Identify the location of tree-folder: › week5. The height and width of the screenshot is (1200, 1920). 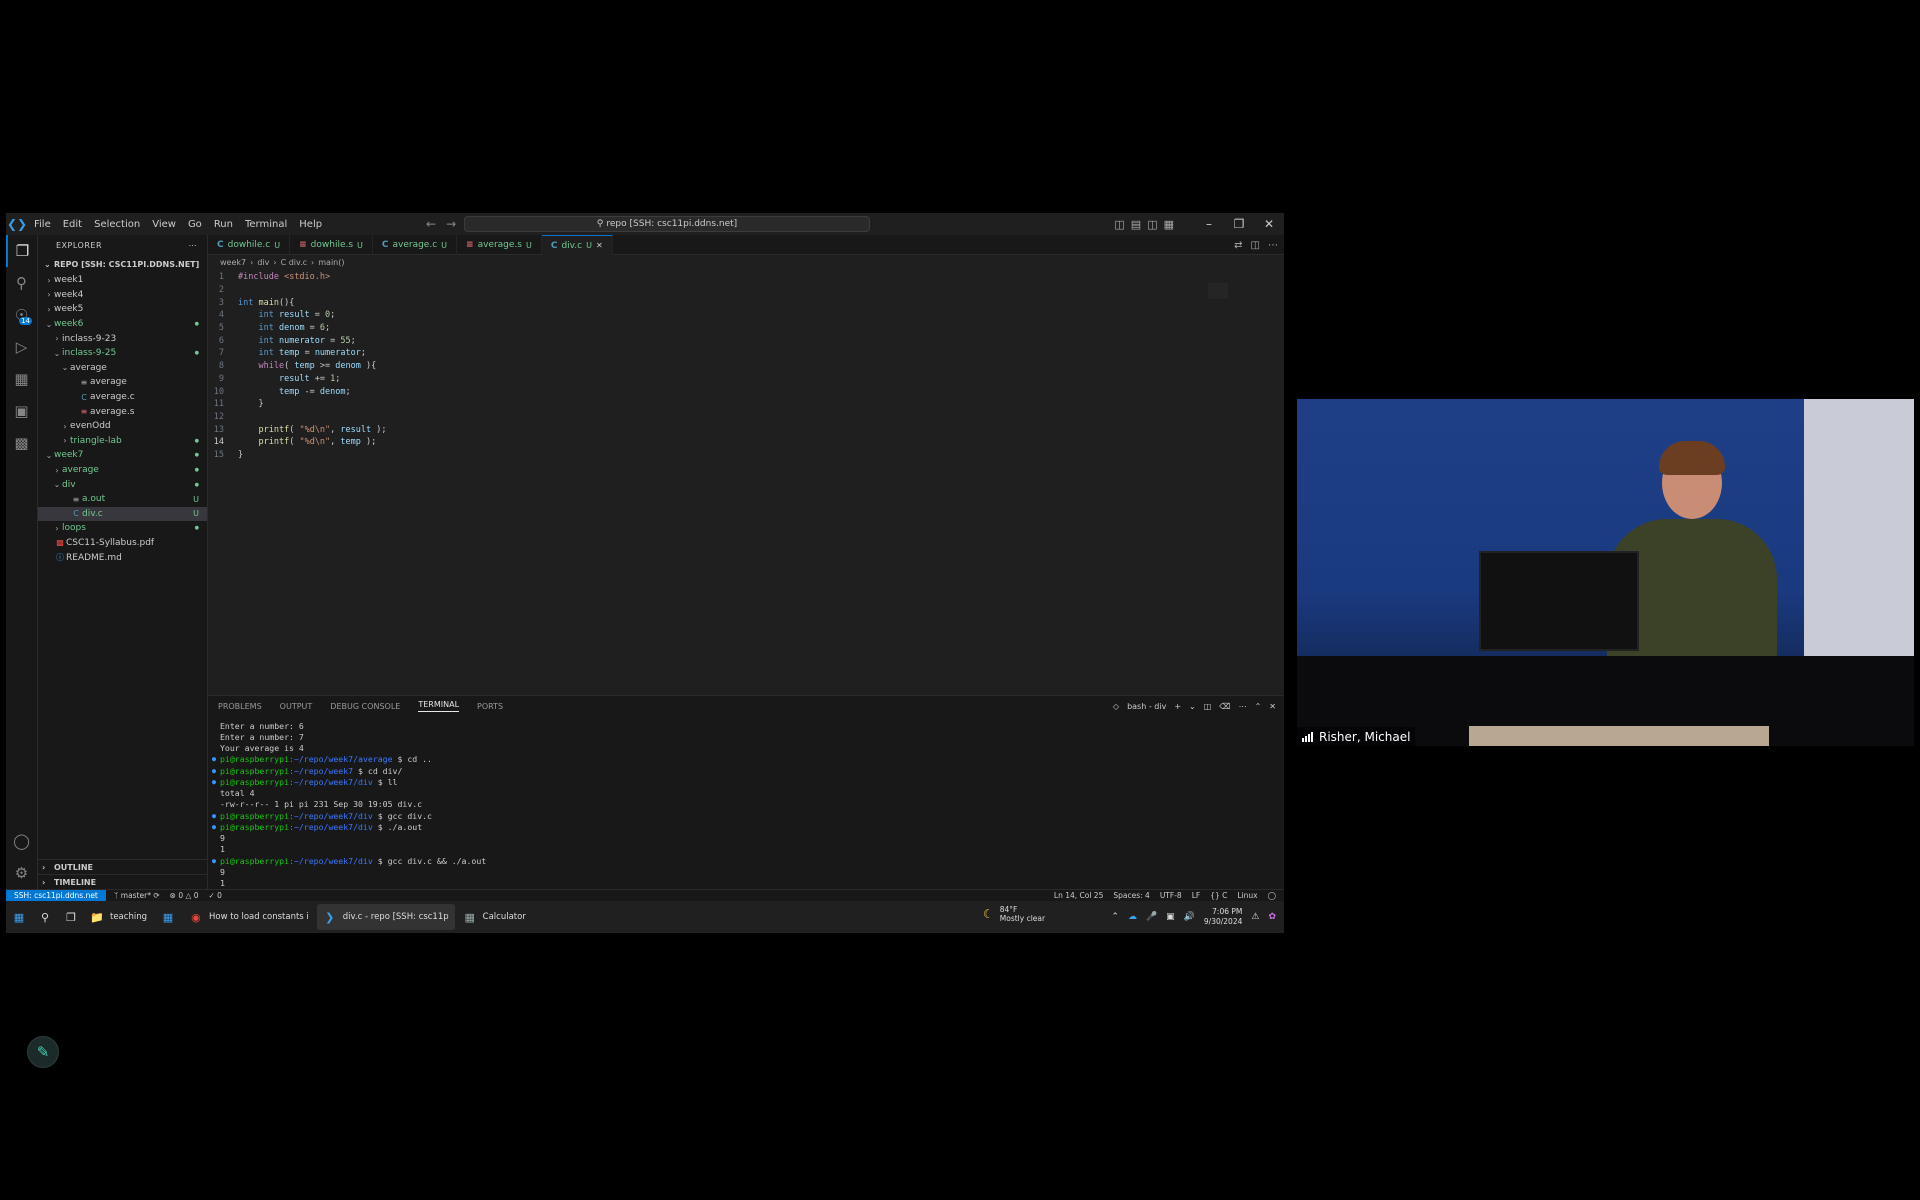
(122, 309).